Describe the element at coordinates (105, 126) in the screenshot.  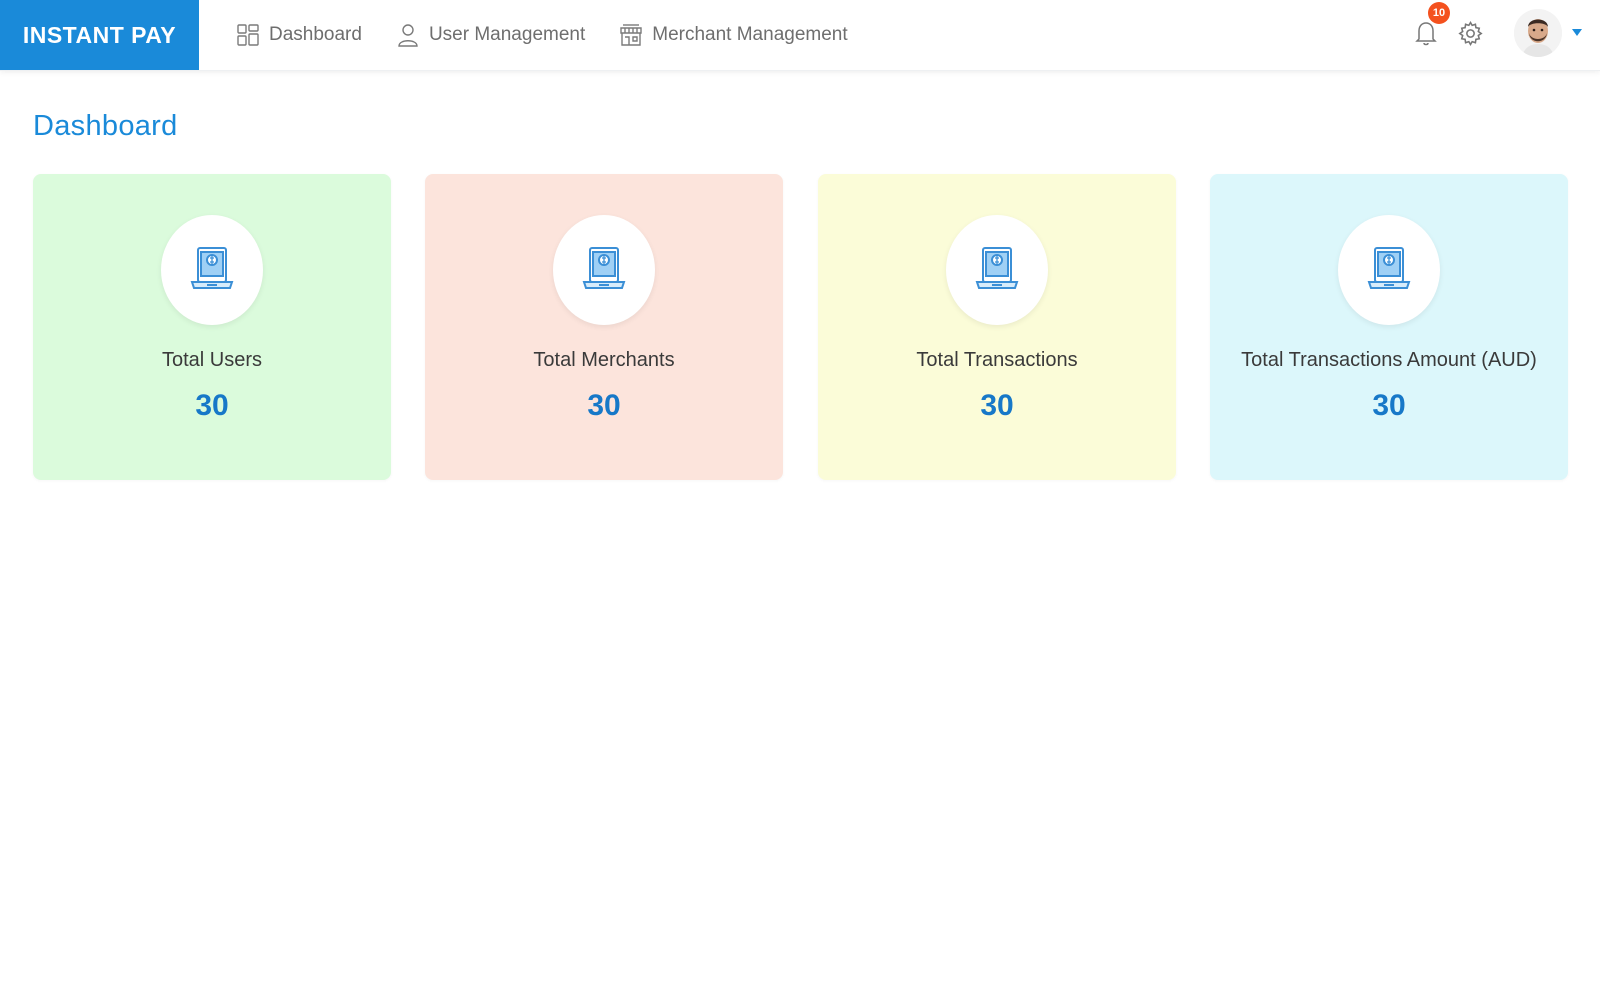
I see `page-title: Dashboard` at that location.